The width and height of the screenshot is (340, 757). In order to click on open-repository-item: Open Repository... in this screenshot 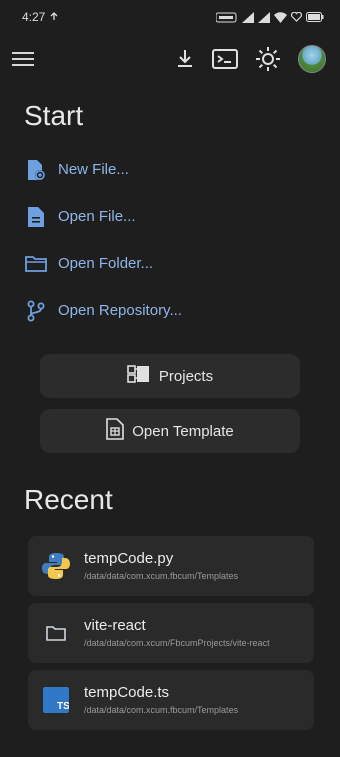, I will do `click(174, 310)`.